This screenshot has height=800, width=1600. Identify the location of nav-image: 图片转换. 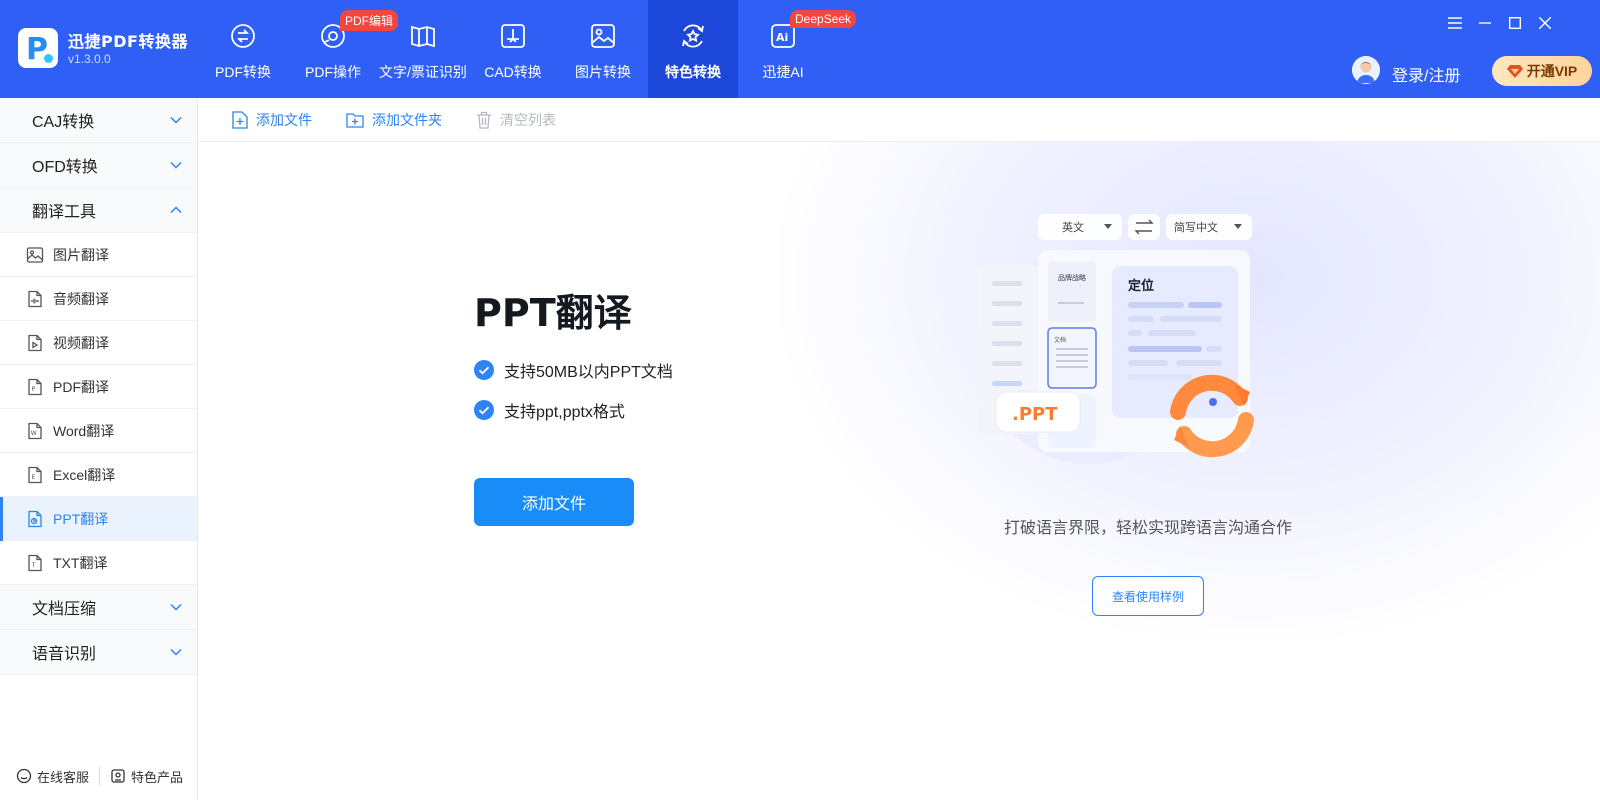
(603, 49).